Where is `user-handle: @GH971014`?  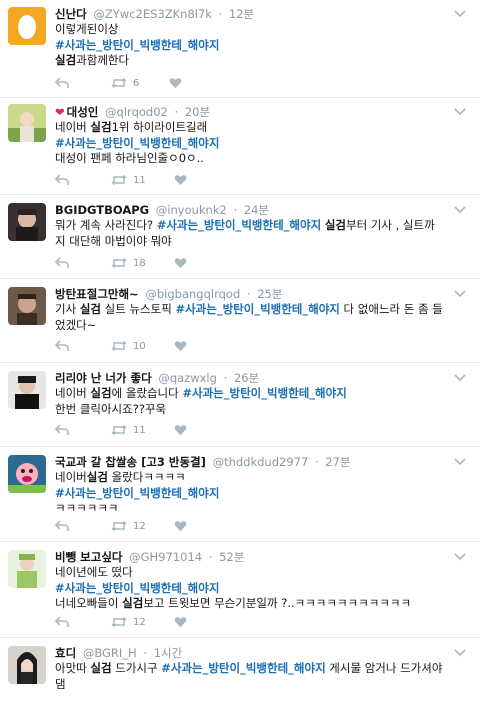 user-handle: @GH971014 is located at coordinates (165, 557).